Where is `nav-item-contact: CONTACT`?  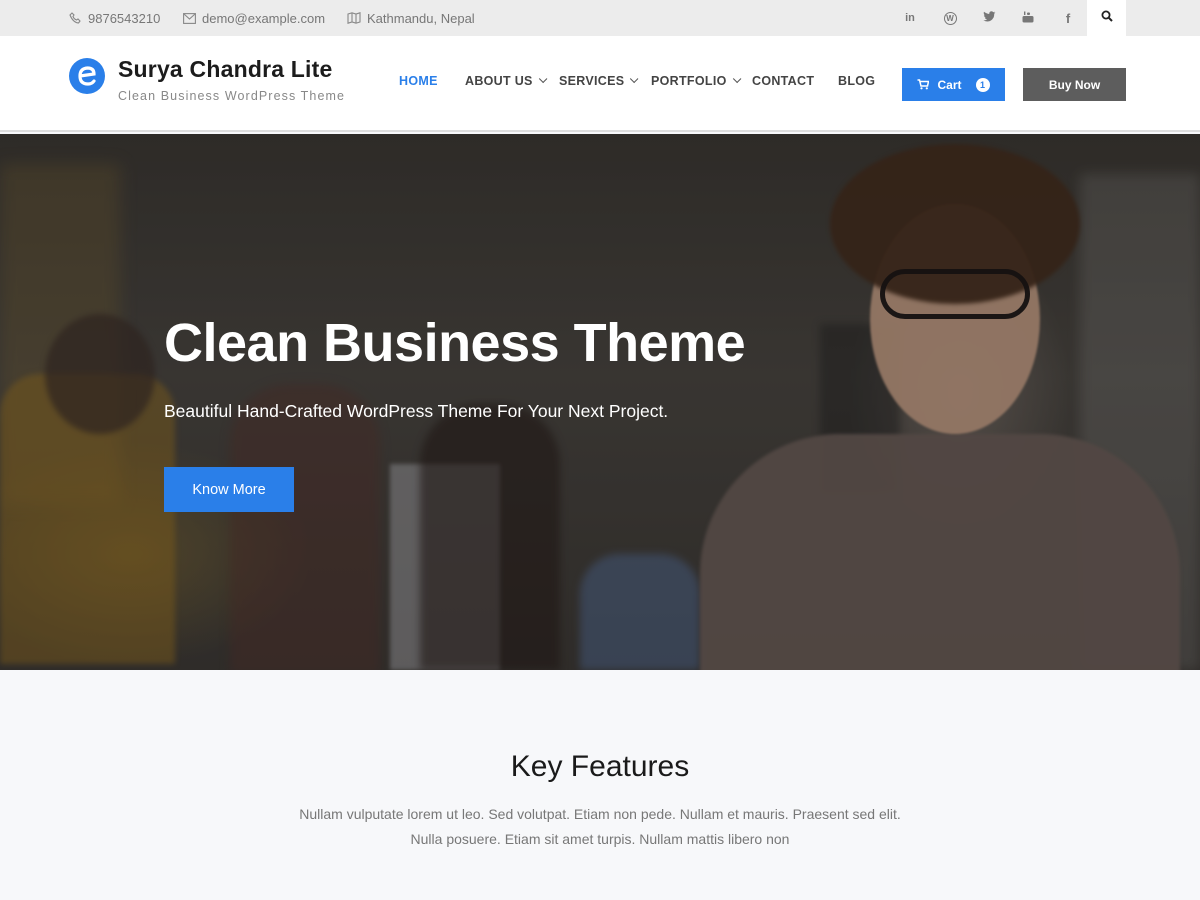
nav-item-contact: CONTACT is located at coordinates (783, 81).